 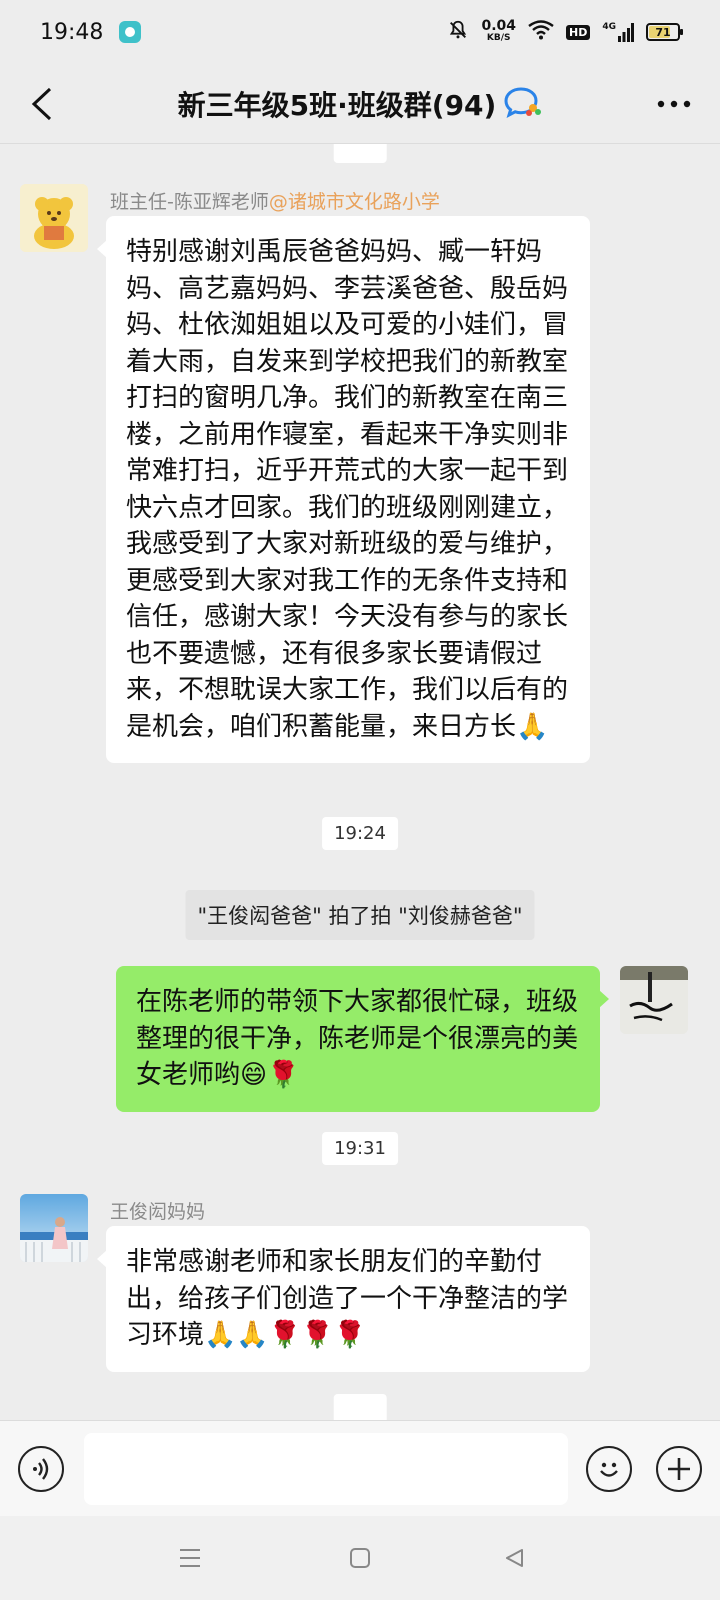 What do you see at coordinates (541, 32) in the screenshot?
I see `wifi-icon` at bounding box center [541, 32].